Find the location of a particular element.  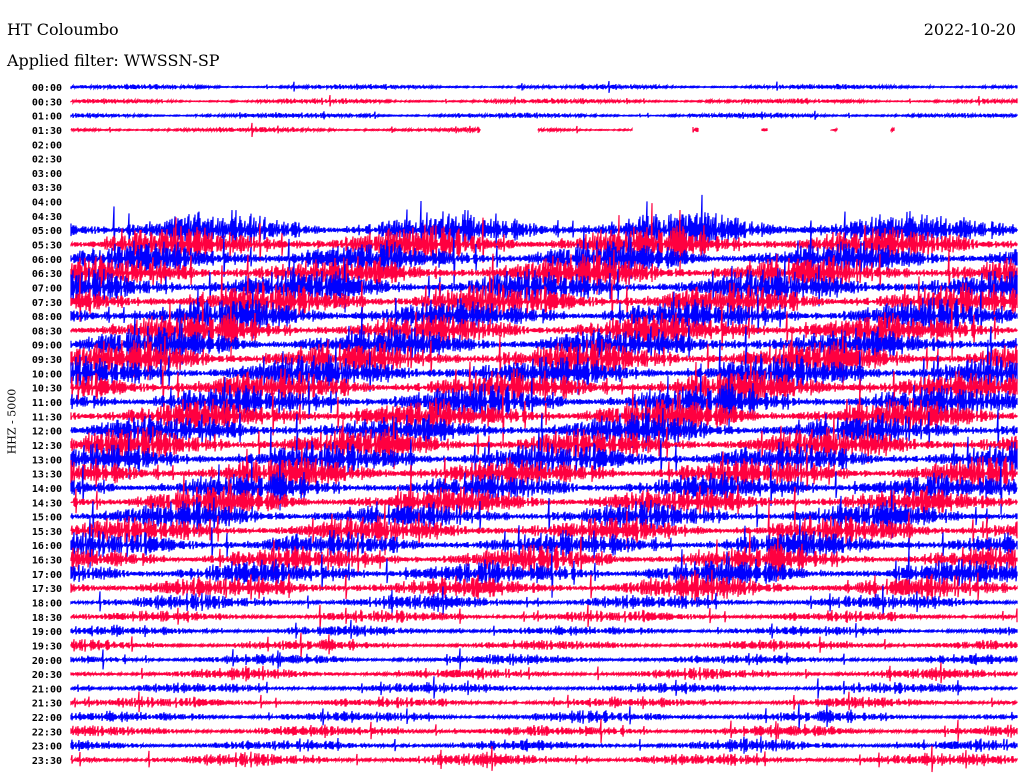

row-time-label: 14:00 is located at coordinates (47, 489).